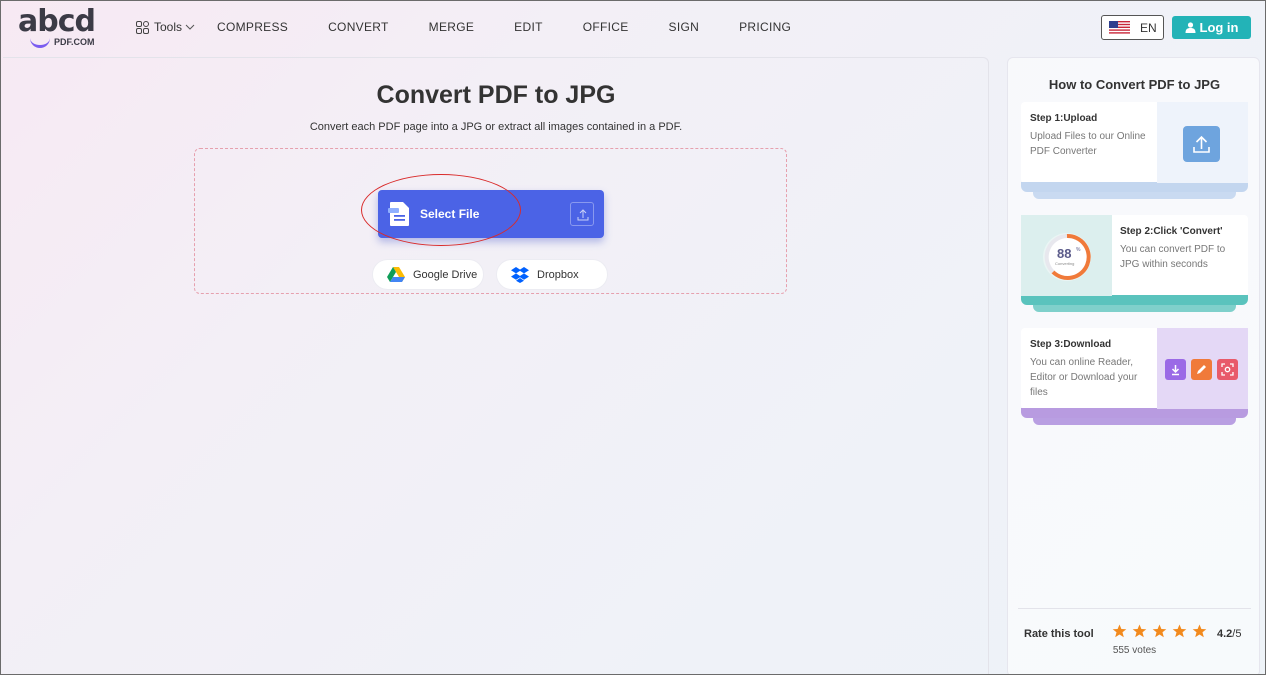  I want to click on rating-max: /5, so click(1237, 634).